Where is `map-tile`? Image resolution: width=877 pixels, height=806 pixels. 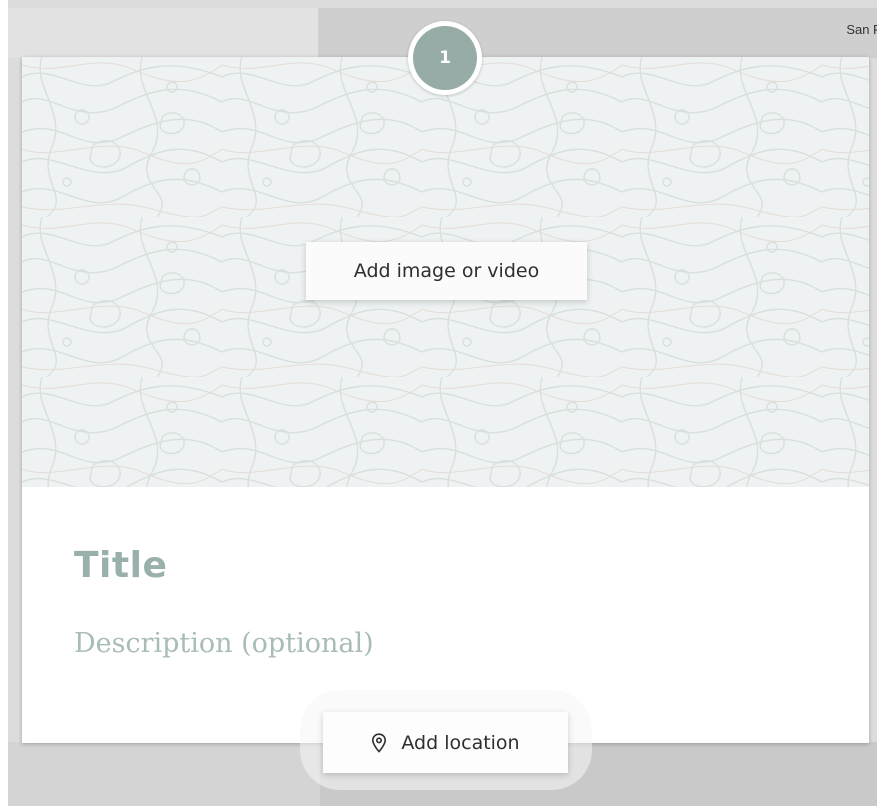
map-tile is located at coordinates (163, 33).